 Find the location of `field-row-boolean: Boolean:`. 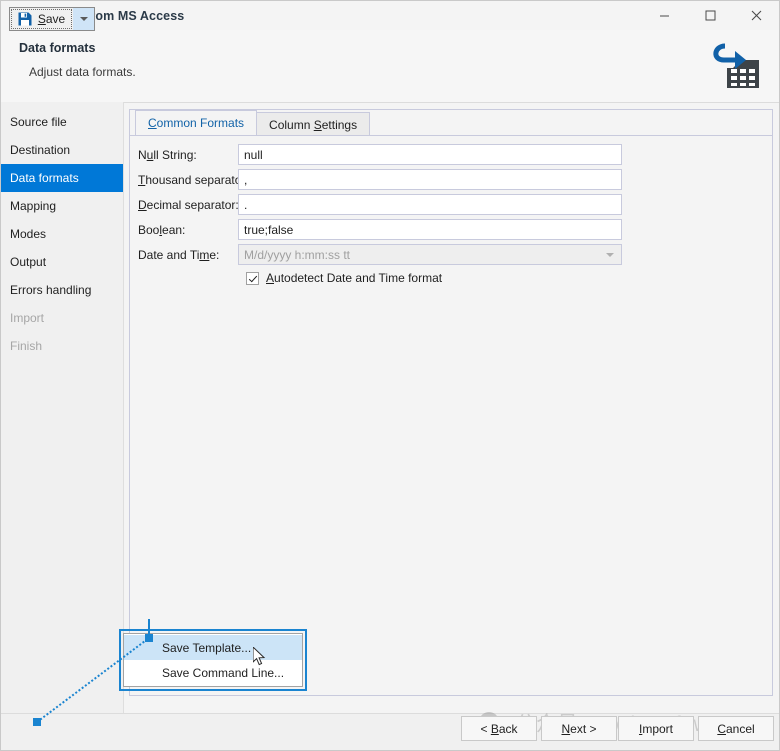

field-row-boolean: Boolean: is located at coordinates (451, 229).